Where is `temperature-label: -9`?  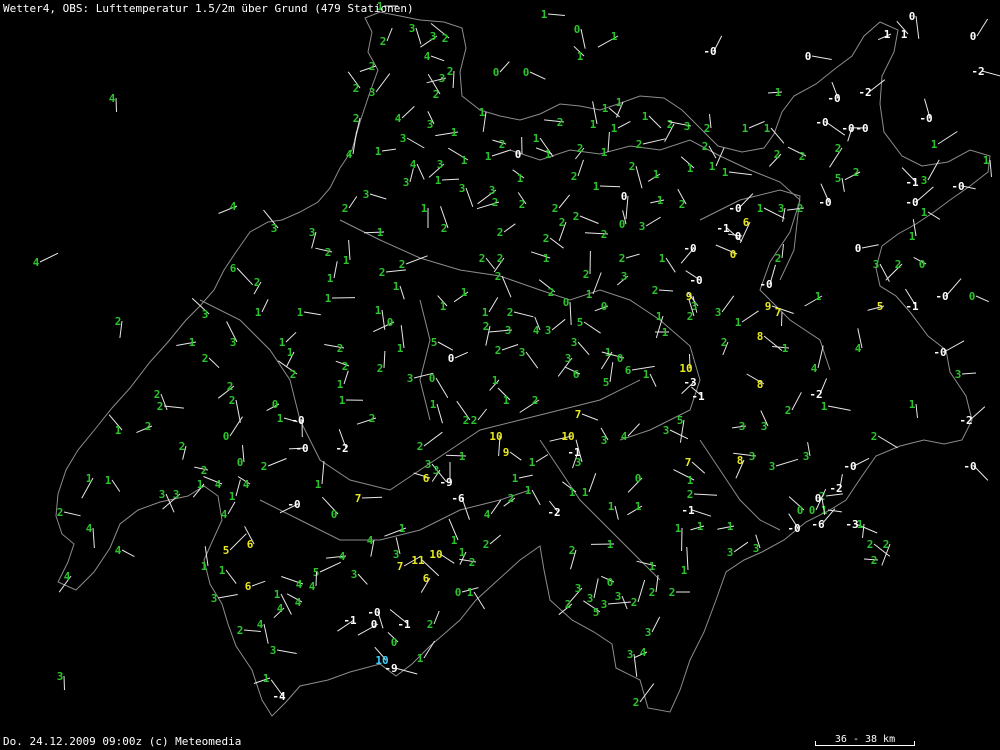 temperature-label: -9 is located at coordinates (445, 482).